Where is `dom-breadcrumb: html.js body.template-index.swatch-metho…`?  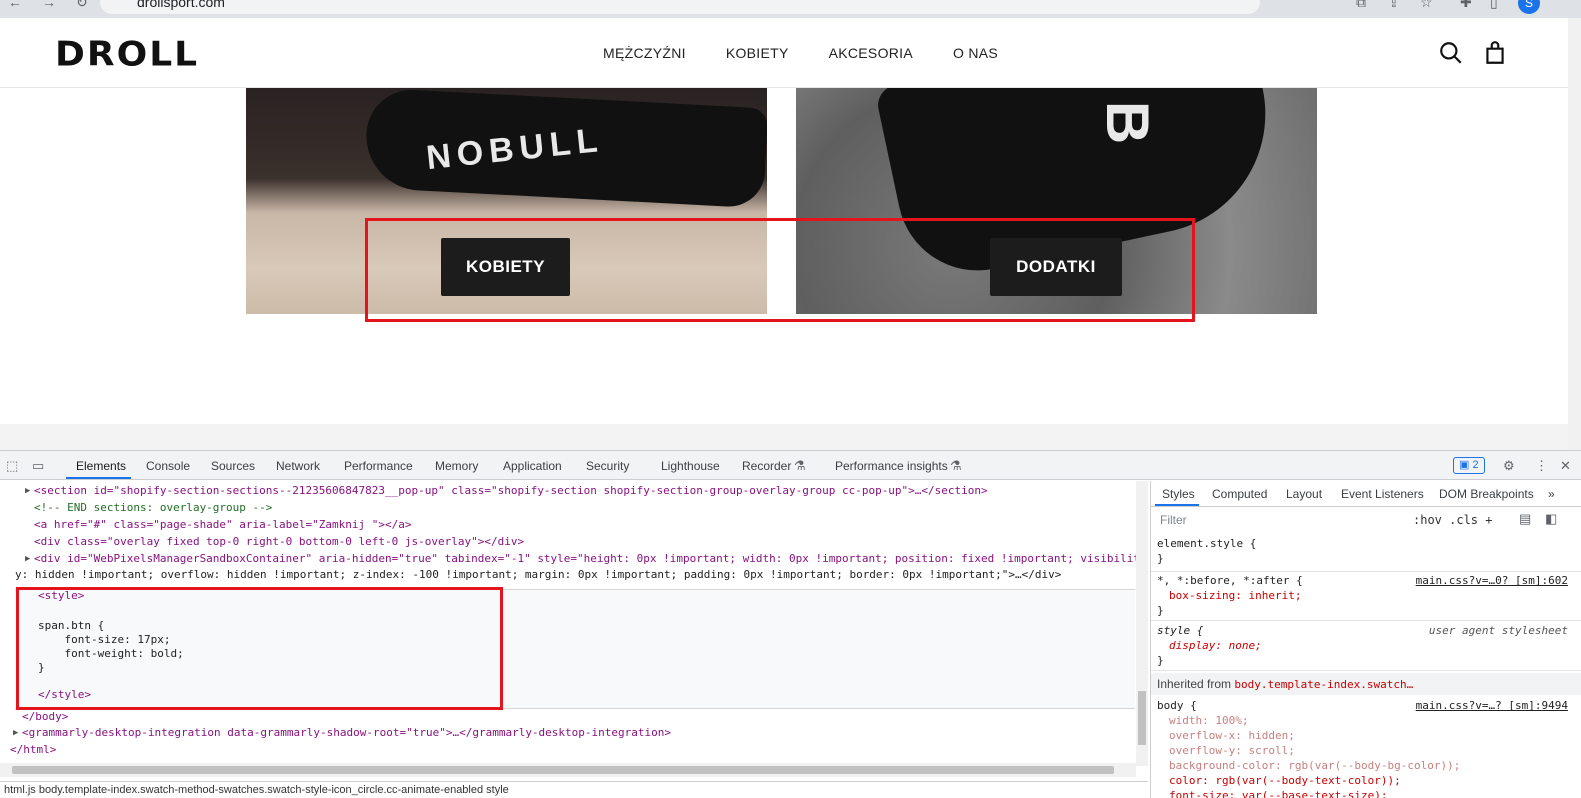 dom-breadcrumb: html.js body.template-index.swatch-metho… is located at coordinates (574, 789).